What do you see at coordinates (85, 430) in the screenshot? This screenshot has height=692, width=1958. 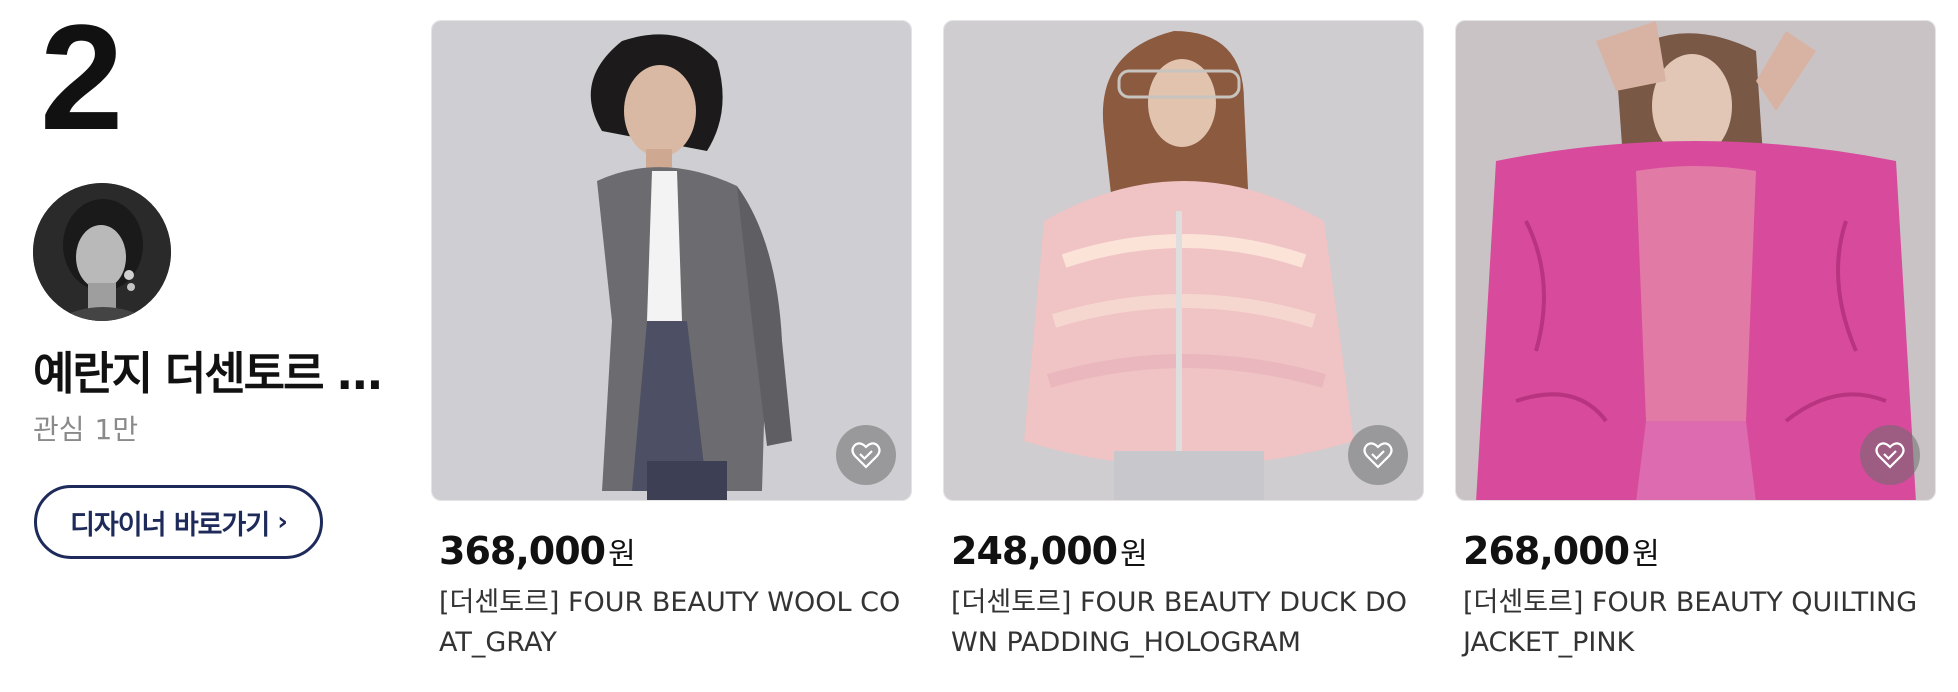 I see `interest-info: 관심 1만` at bounding box center [85, 430].